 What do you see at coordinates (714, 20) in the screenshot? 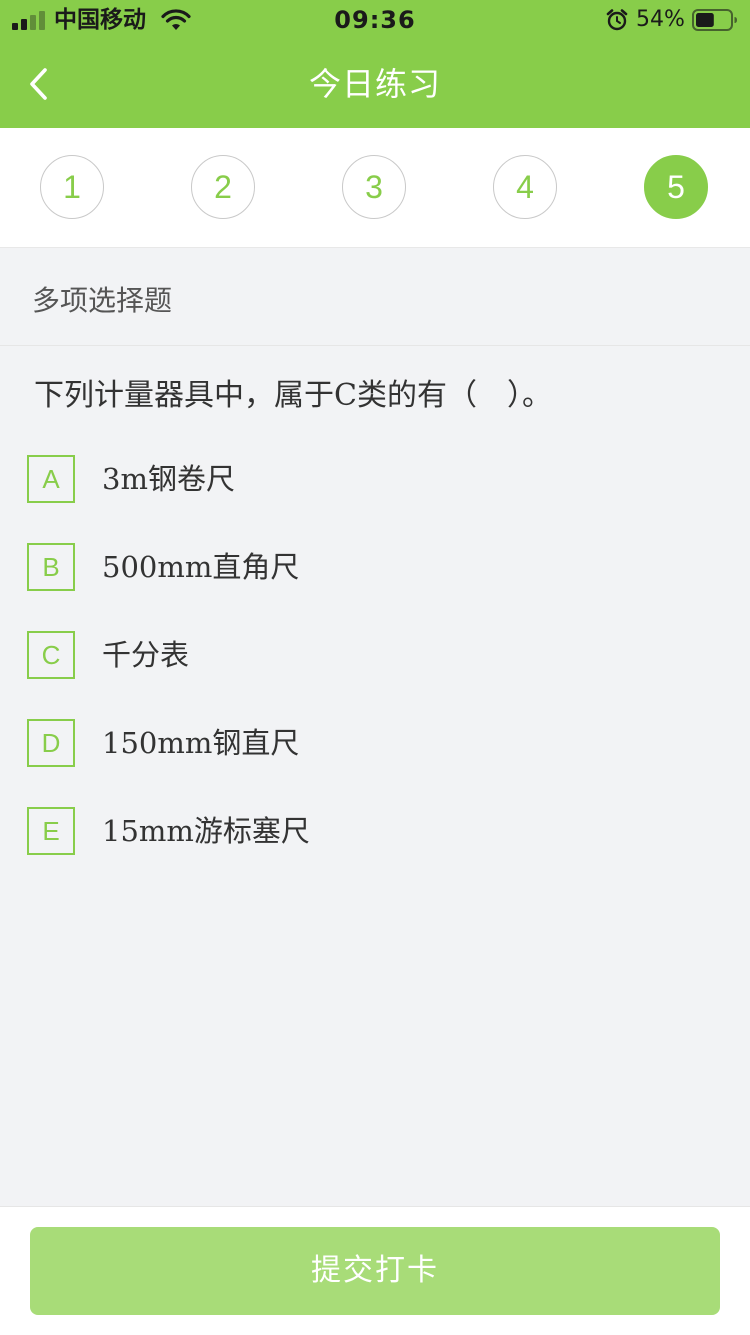
I see `battery-icon` at bounding box center [714, 20].